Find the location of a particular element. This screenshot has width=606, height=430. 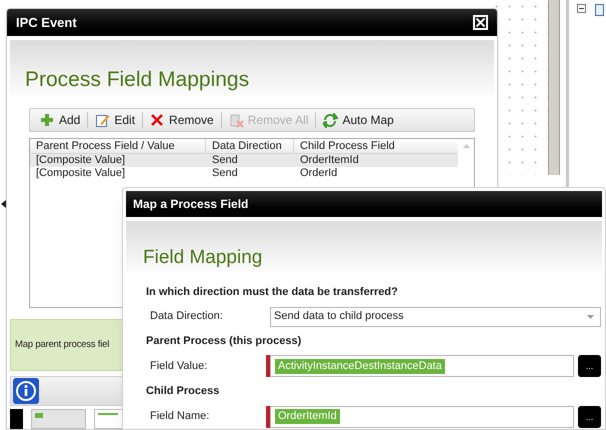

table-cell-text: OrderId is located at coordinates (318, 173).